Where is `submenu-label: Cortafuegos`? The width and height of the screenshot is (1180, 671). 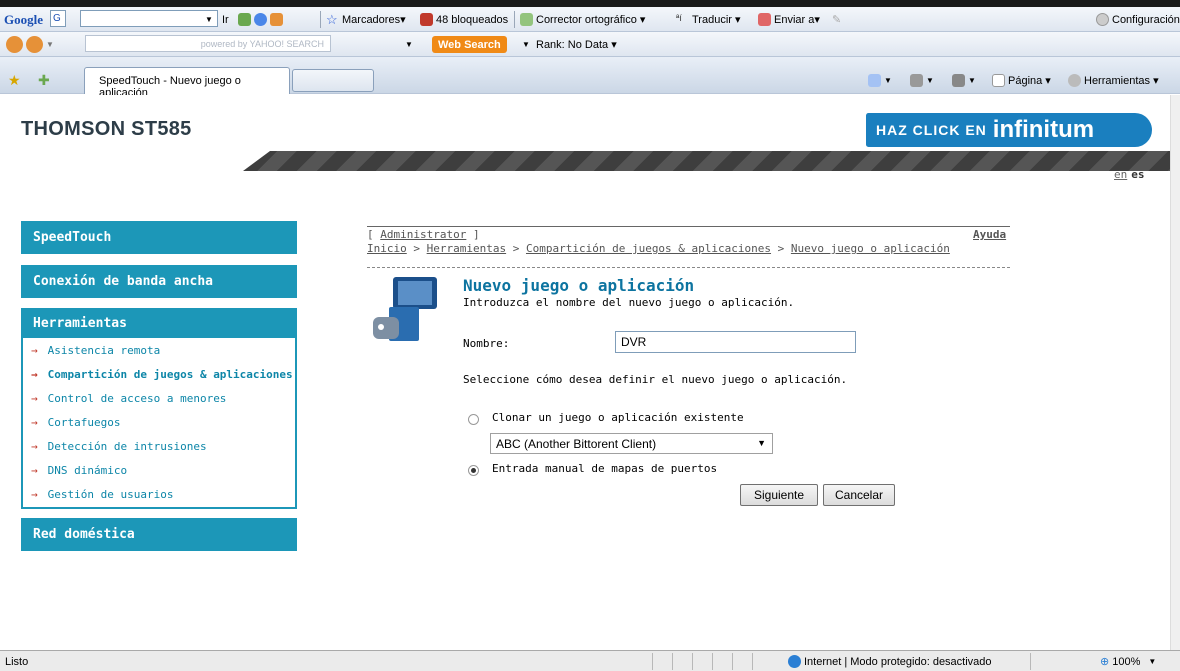
submenu-label: Cortafuegos is located at coordinates (84, 422).